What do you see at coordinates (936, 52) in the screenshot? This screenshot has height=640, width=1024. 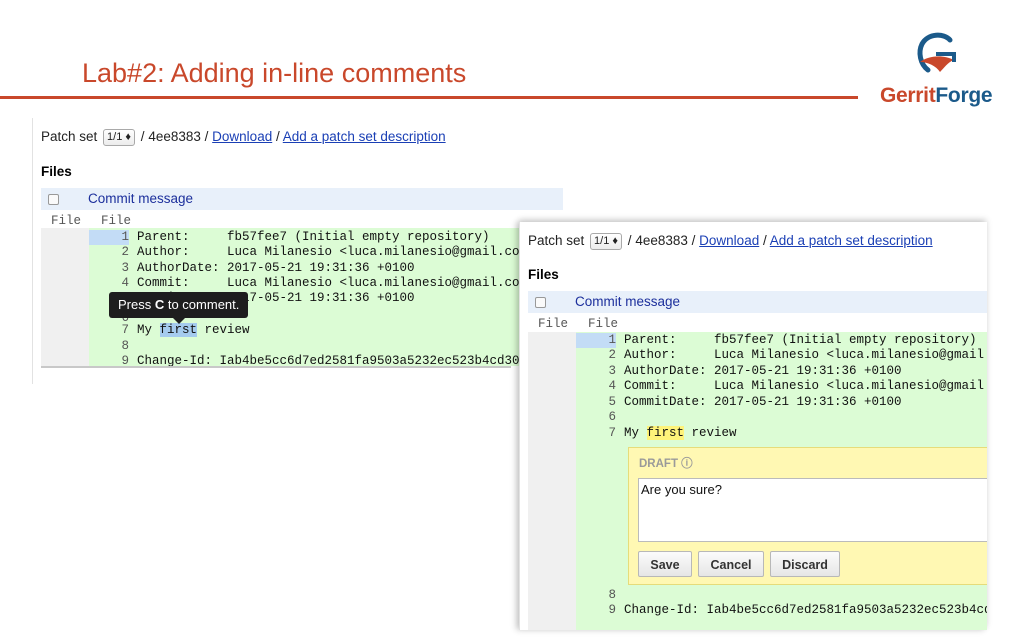 I see `gerritforge-logo-icon` at bounding box center [936, 52].